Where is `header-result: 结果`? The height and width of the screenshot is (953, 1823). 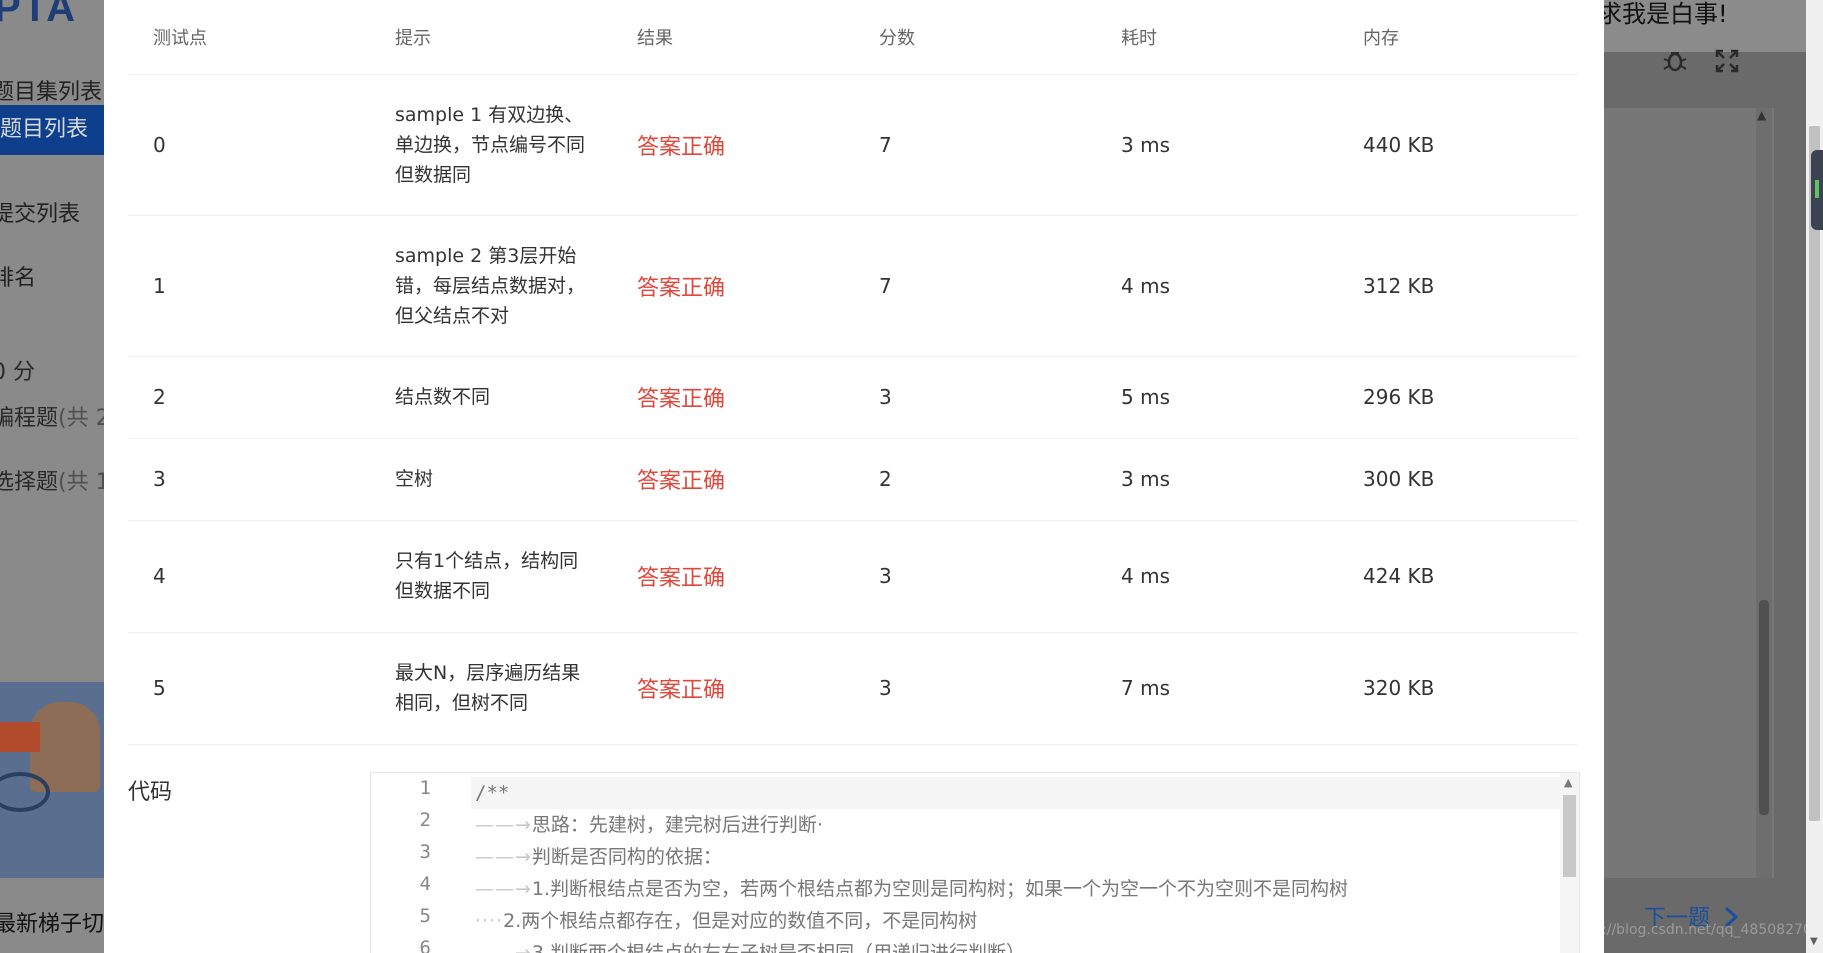 header-result: 结果 is located at coordinates (733, 37).